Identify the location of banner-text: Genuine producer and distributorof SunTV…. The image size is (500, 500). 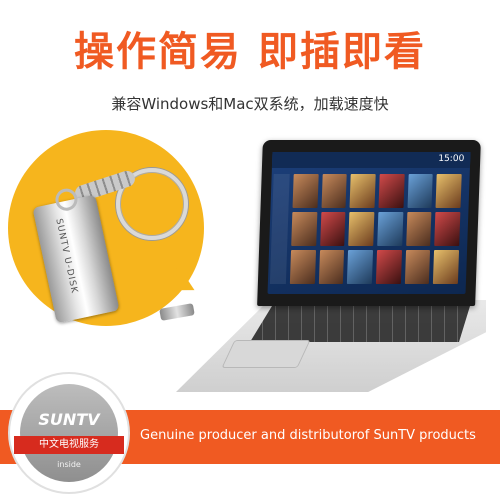
(308, 435).